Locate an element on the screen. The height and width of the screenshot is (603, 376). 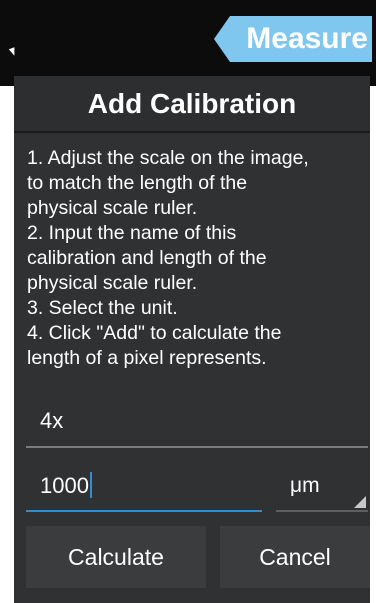
instruction-line: calibration and length of the is located at coordinates (147, 258).